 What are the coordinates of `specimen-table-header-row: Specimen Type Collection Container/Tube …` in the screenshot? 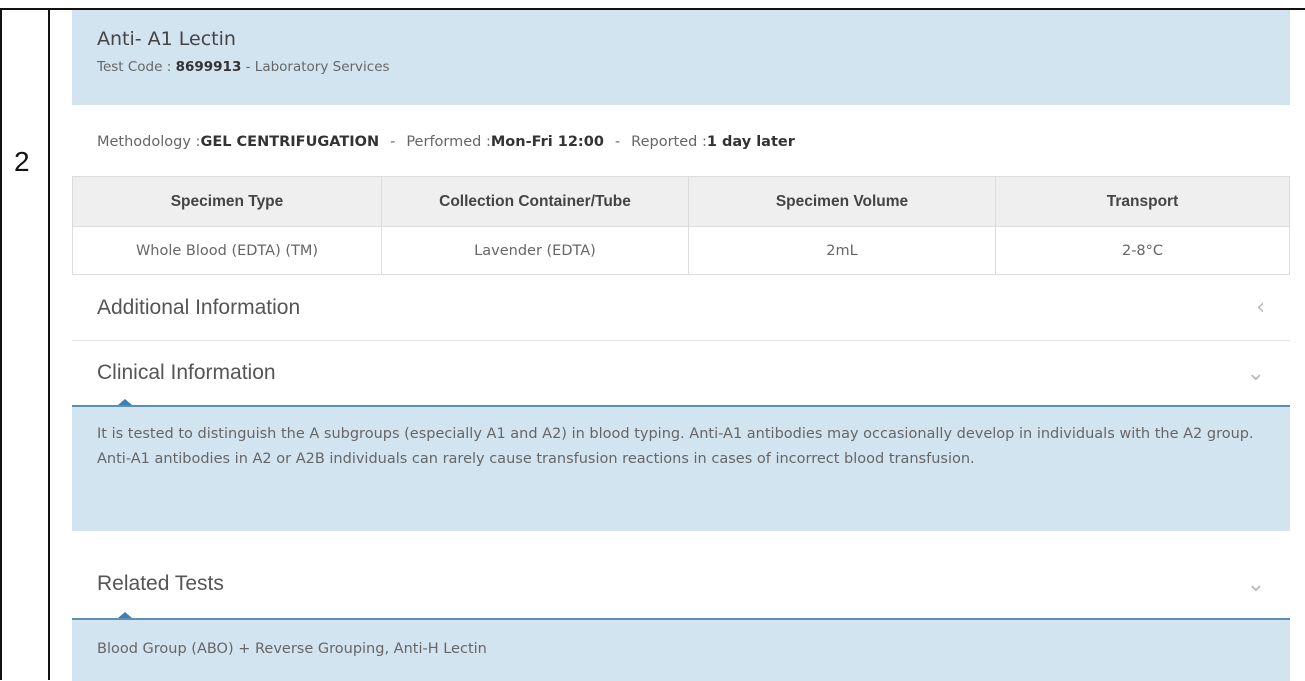 It's located at (681, 201).